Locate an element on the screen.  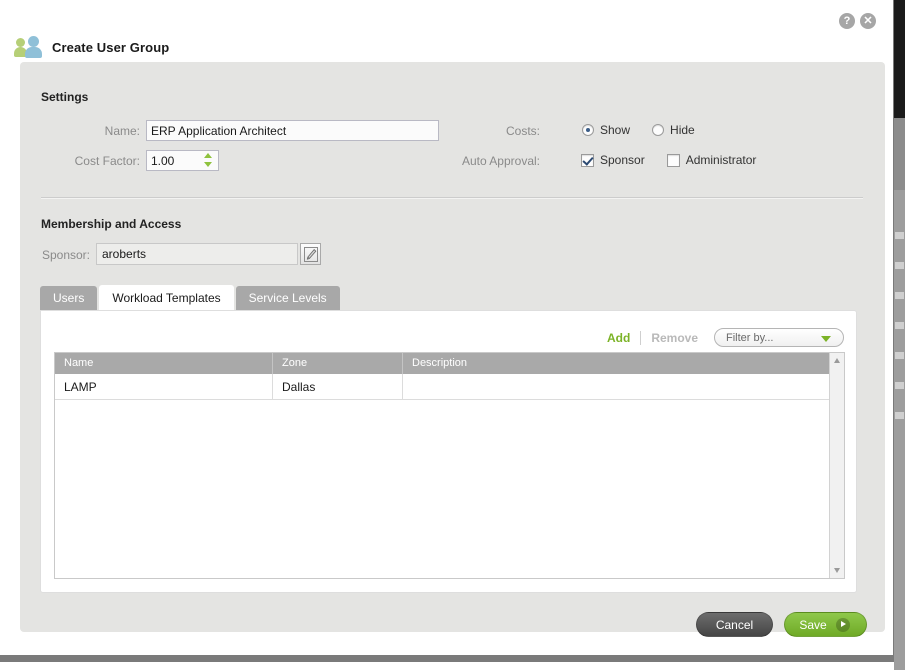
cost-factor-stepper is located at coordinates (182, 160).